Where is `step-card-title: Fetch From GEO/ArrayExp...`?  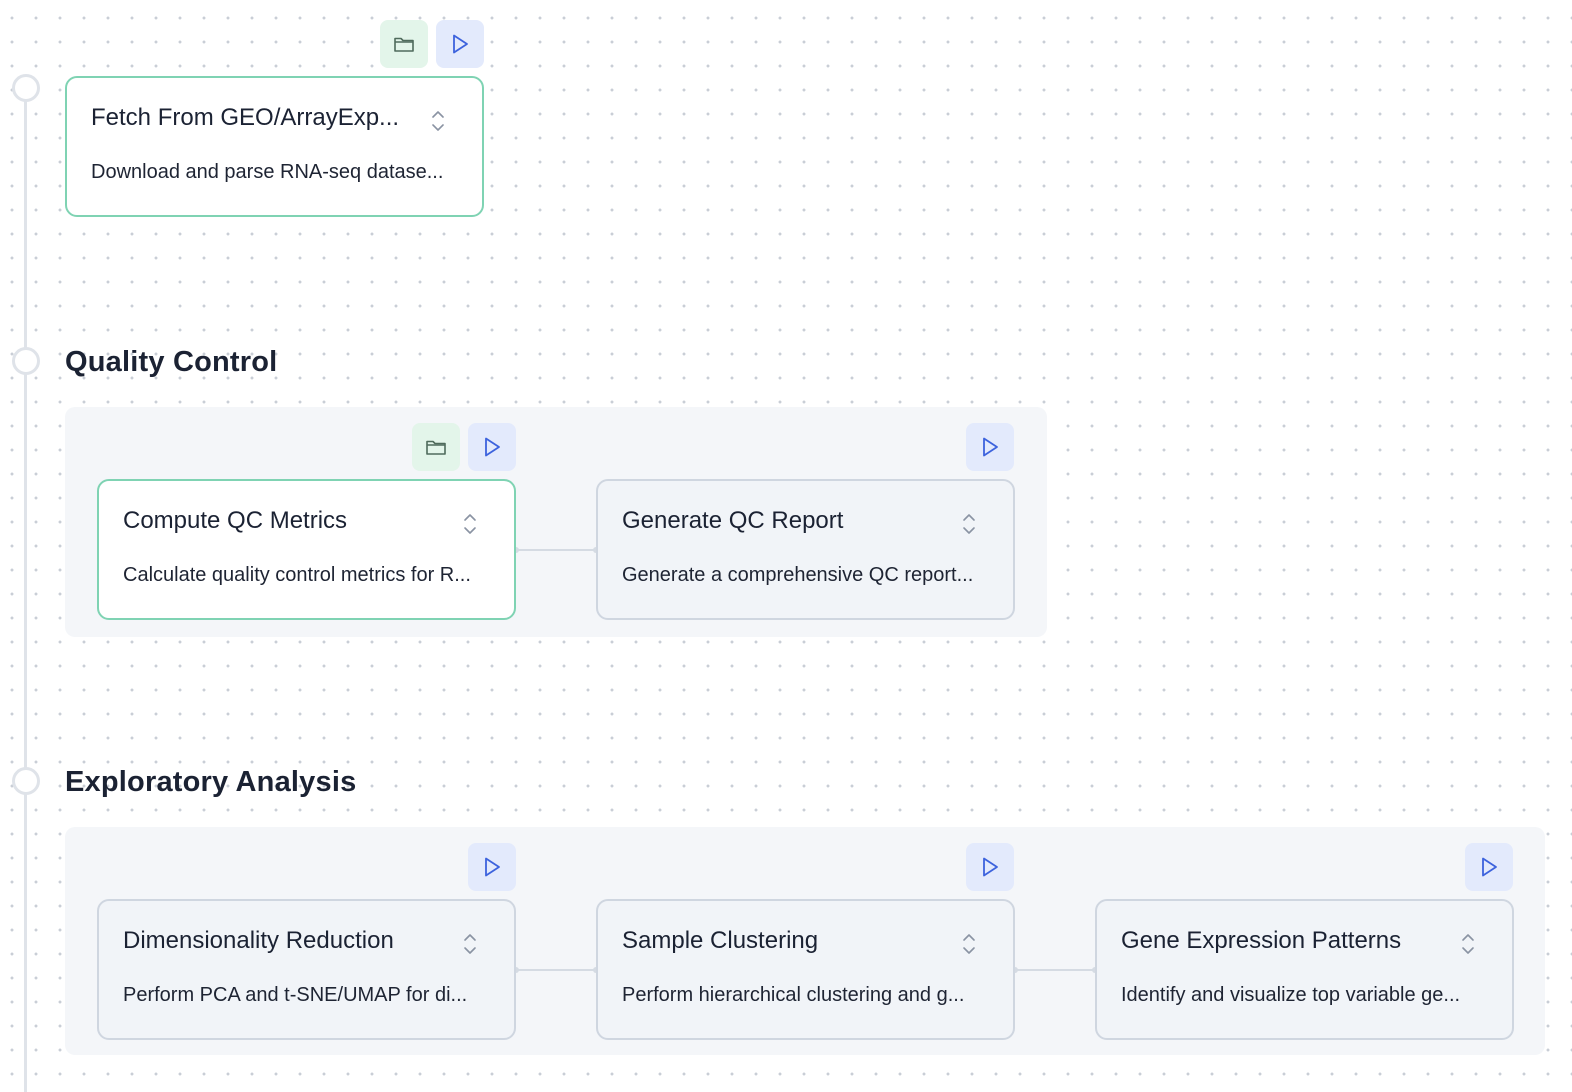
step-card-title: Fetch From GEO/ArrayExp... is located at coordinates (245, 117).